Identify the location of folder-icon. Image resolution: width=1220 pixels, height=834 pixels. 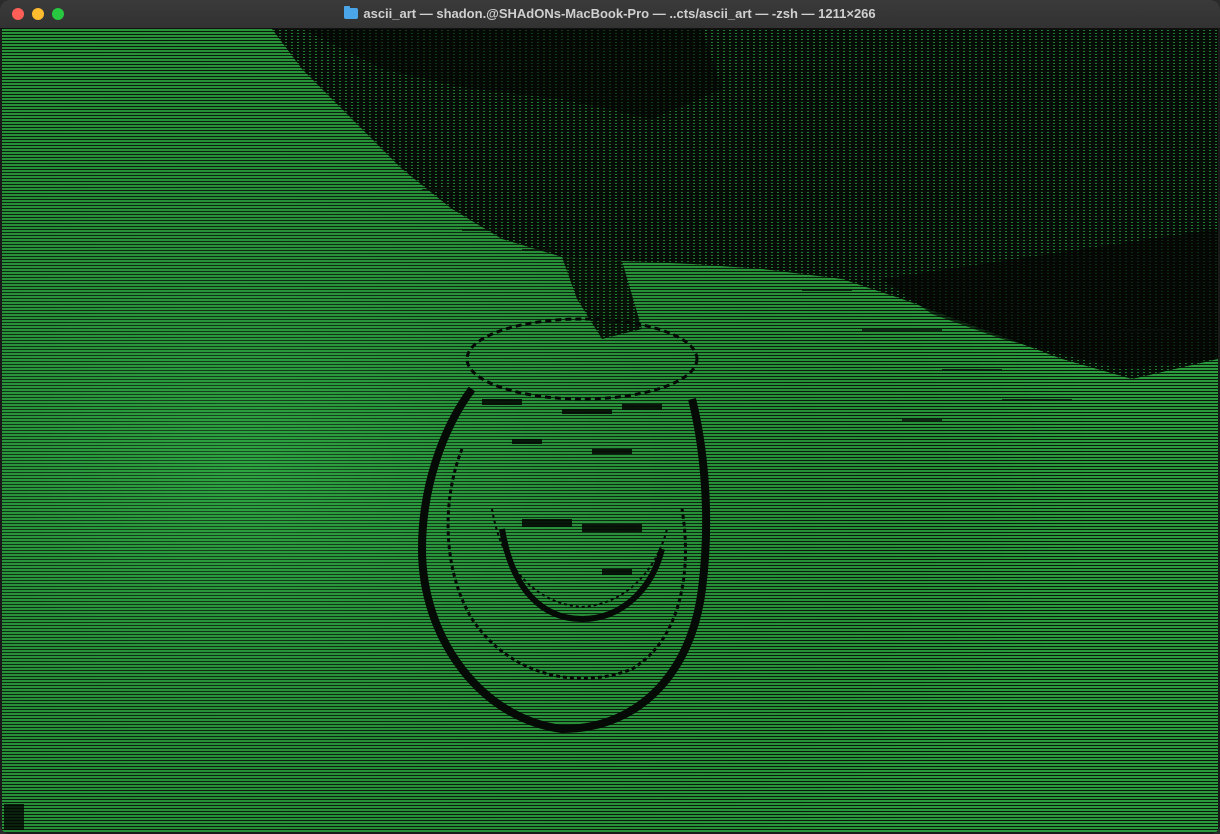
(351, 12).